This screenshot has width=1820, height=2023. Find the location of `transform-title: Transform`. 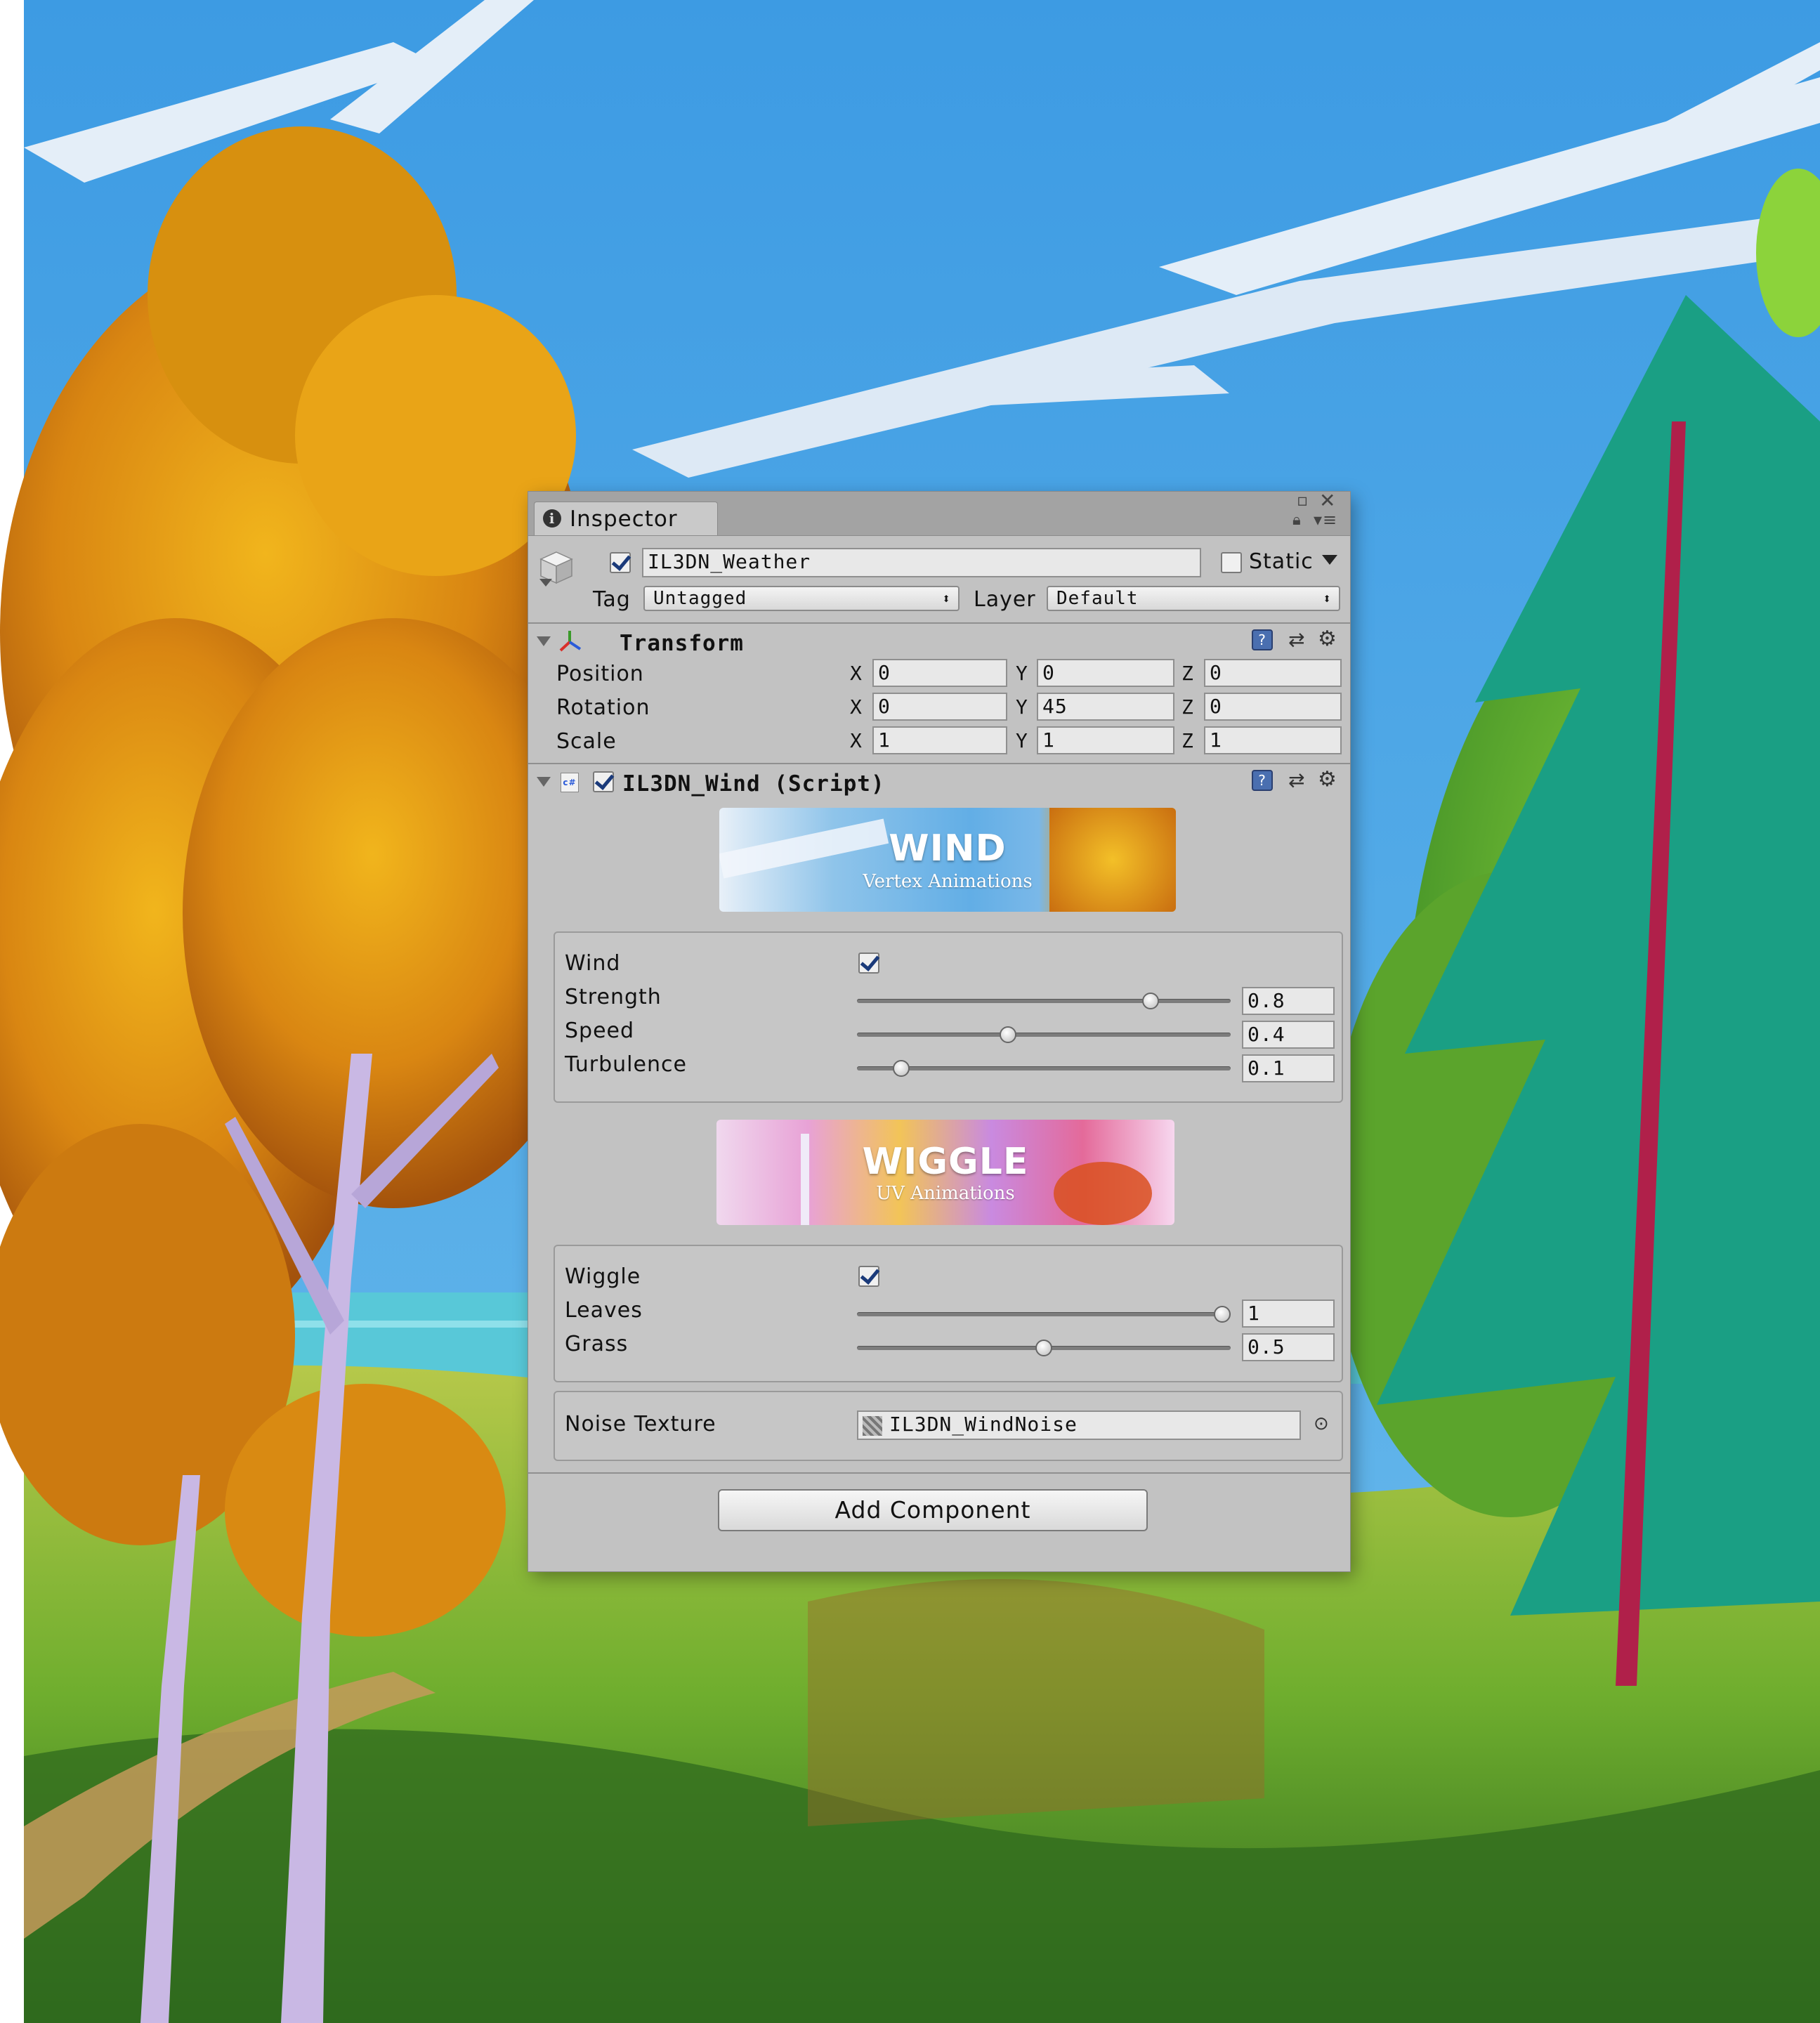

transform-title: Transform is located at coordinates (682, 643).